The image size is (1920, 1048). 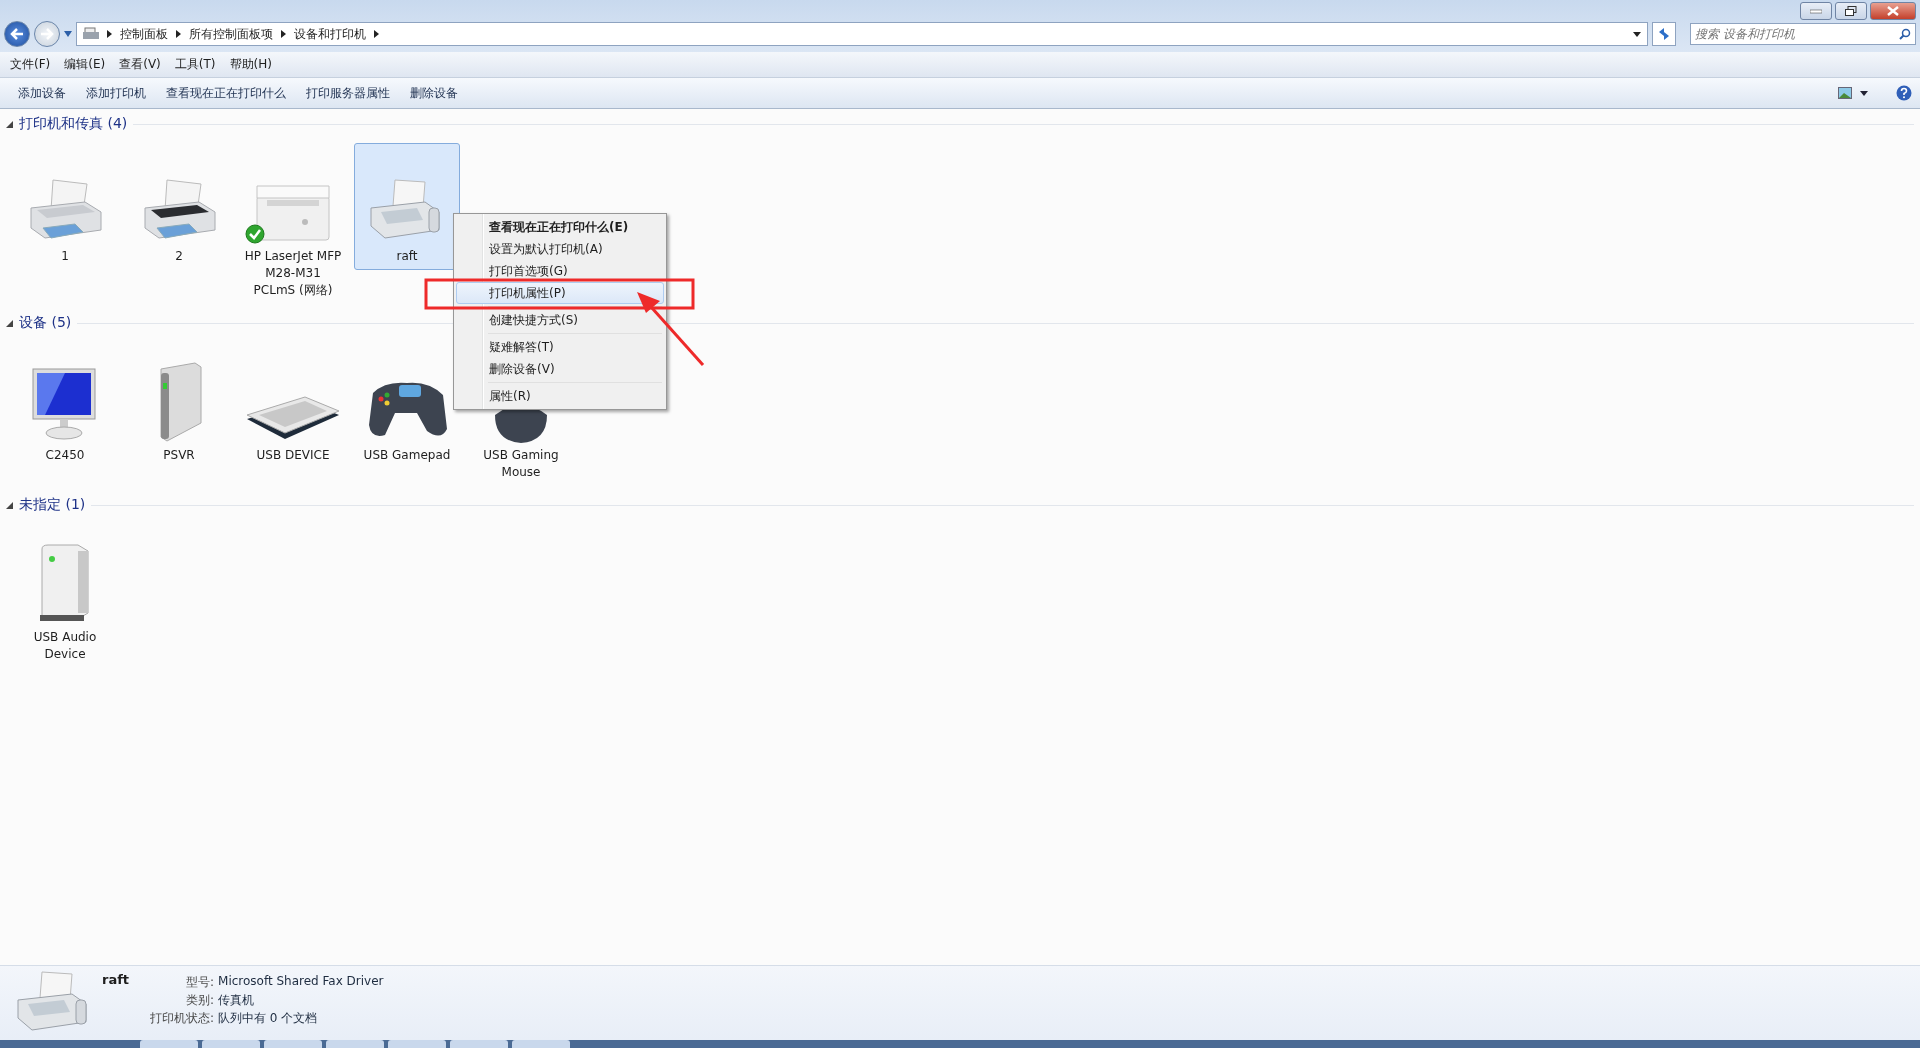 I want to click on restore-icon, so click(x=1851, y=11).